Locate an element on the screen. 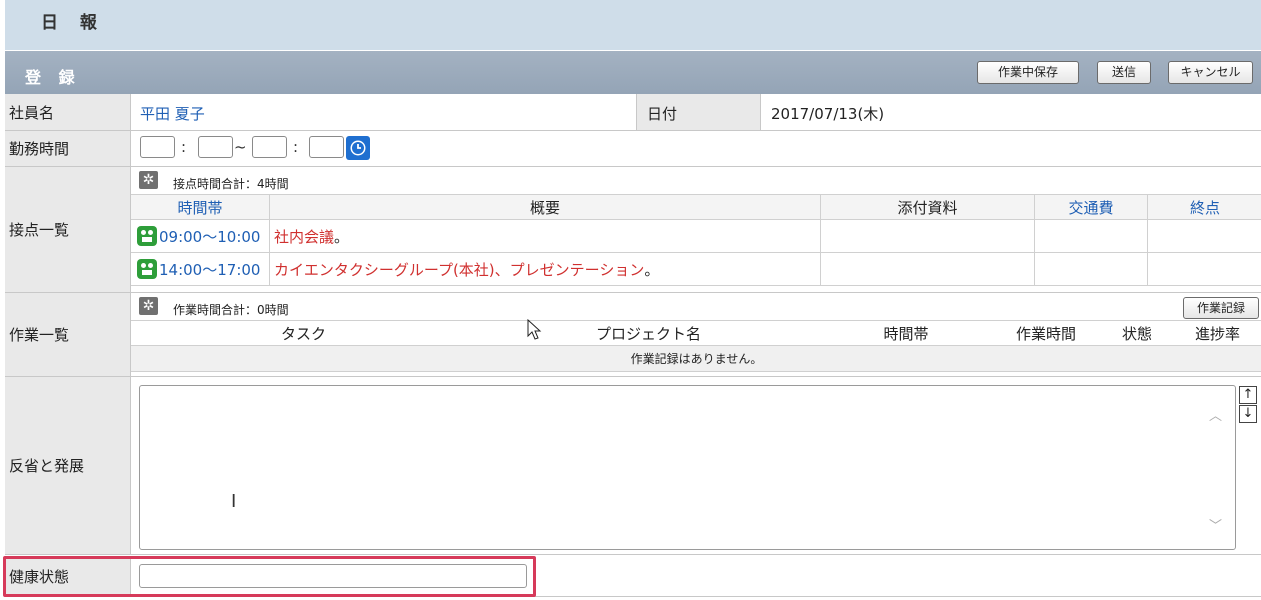 The image size is (1261, 600). text-cursor-icon: I is located at coordinates (234, 501).